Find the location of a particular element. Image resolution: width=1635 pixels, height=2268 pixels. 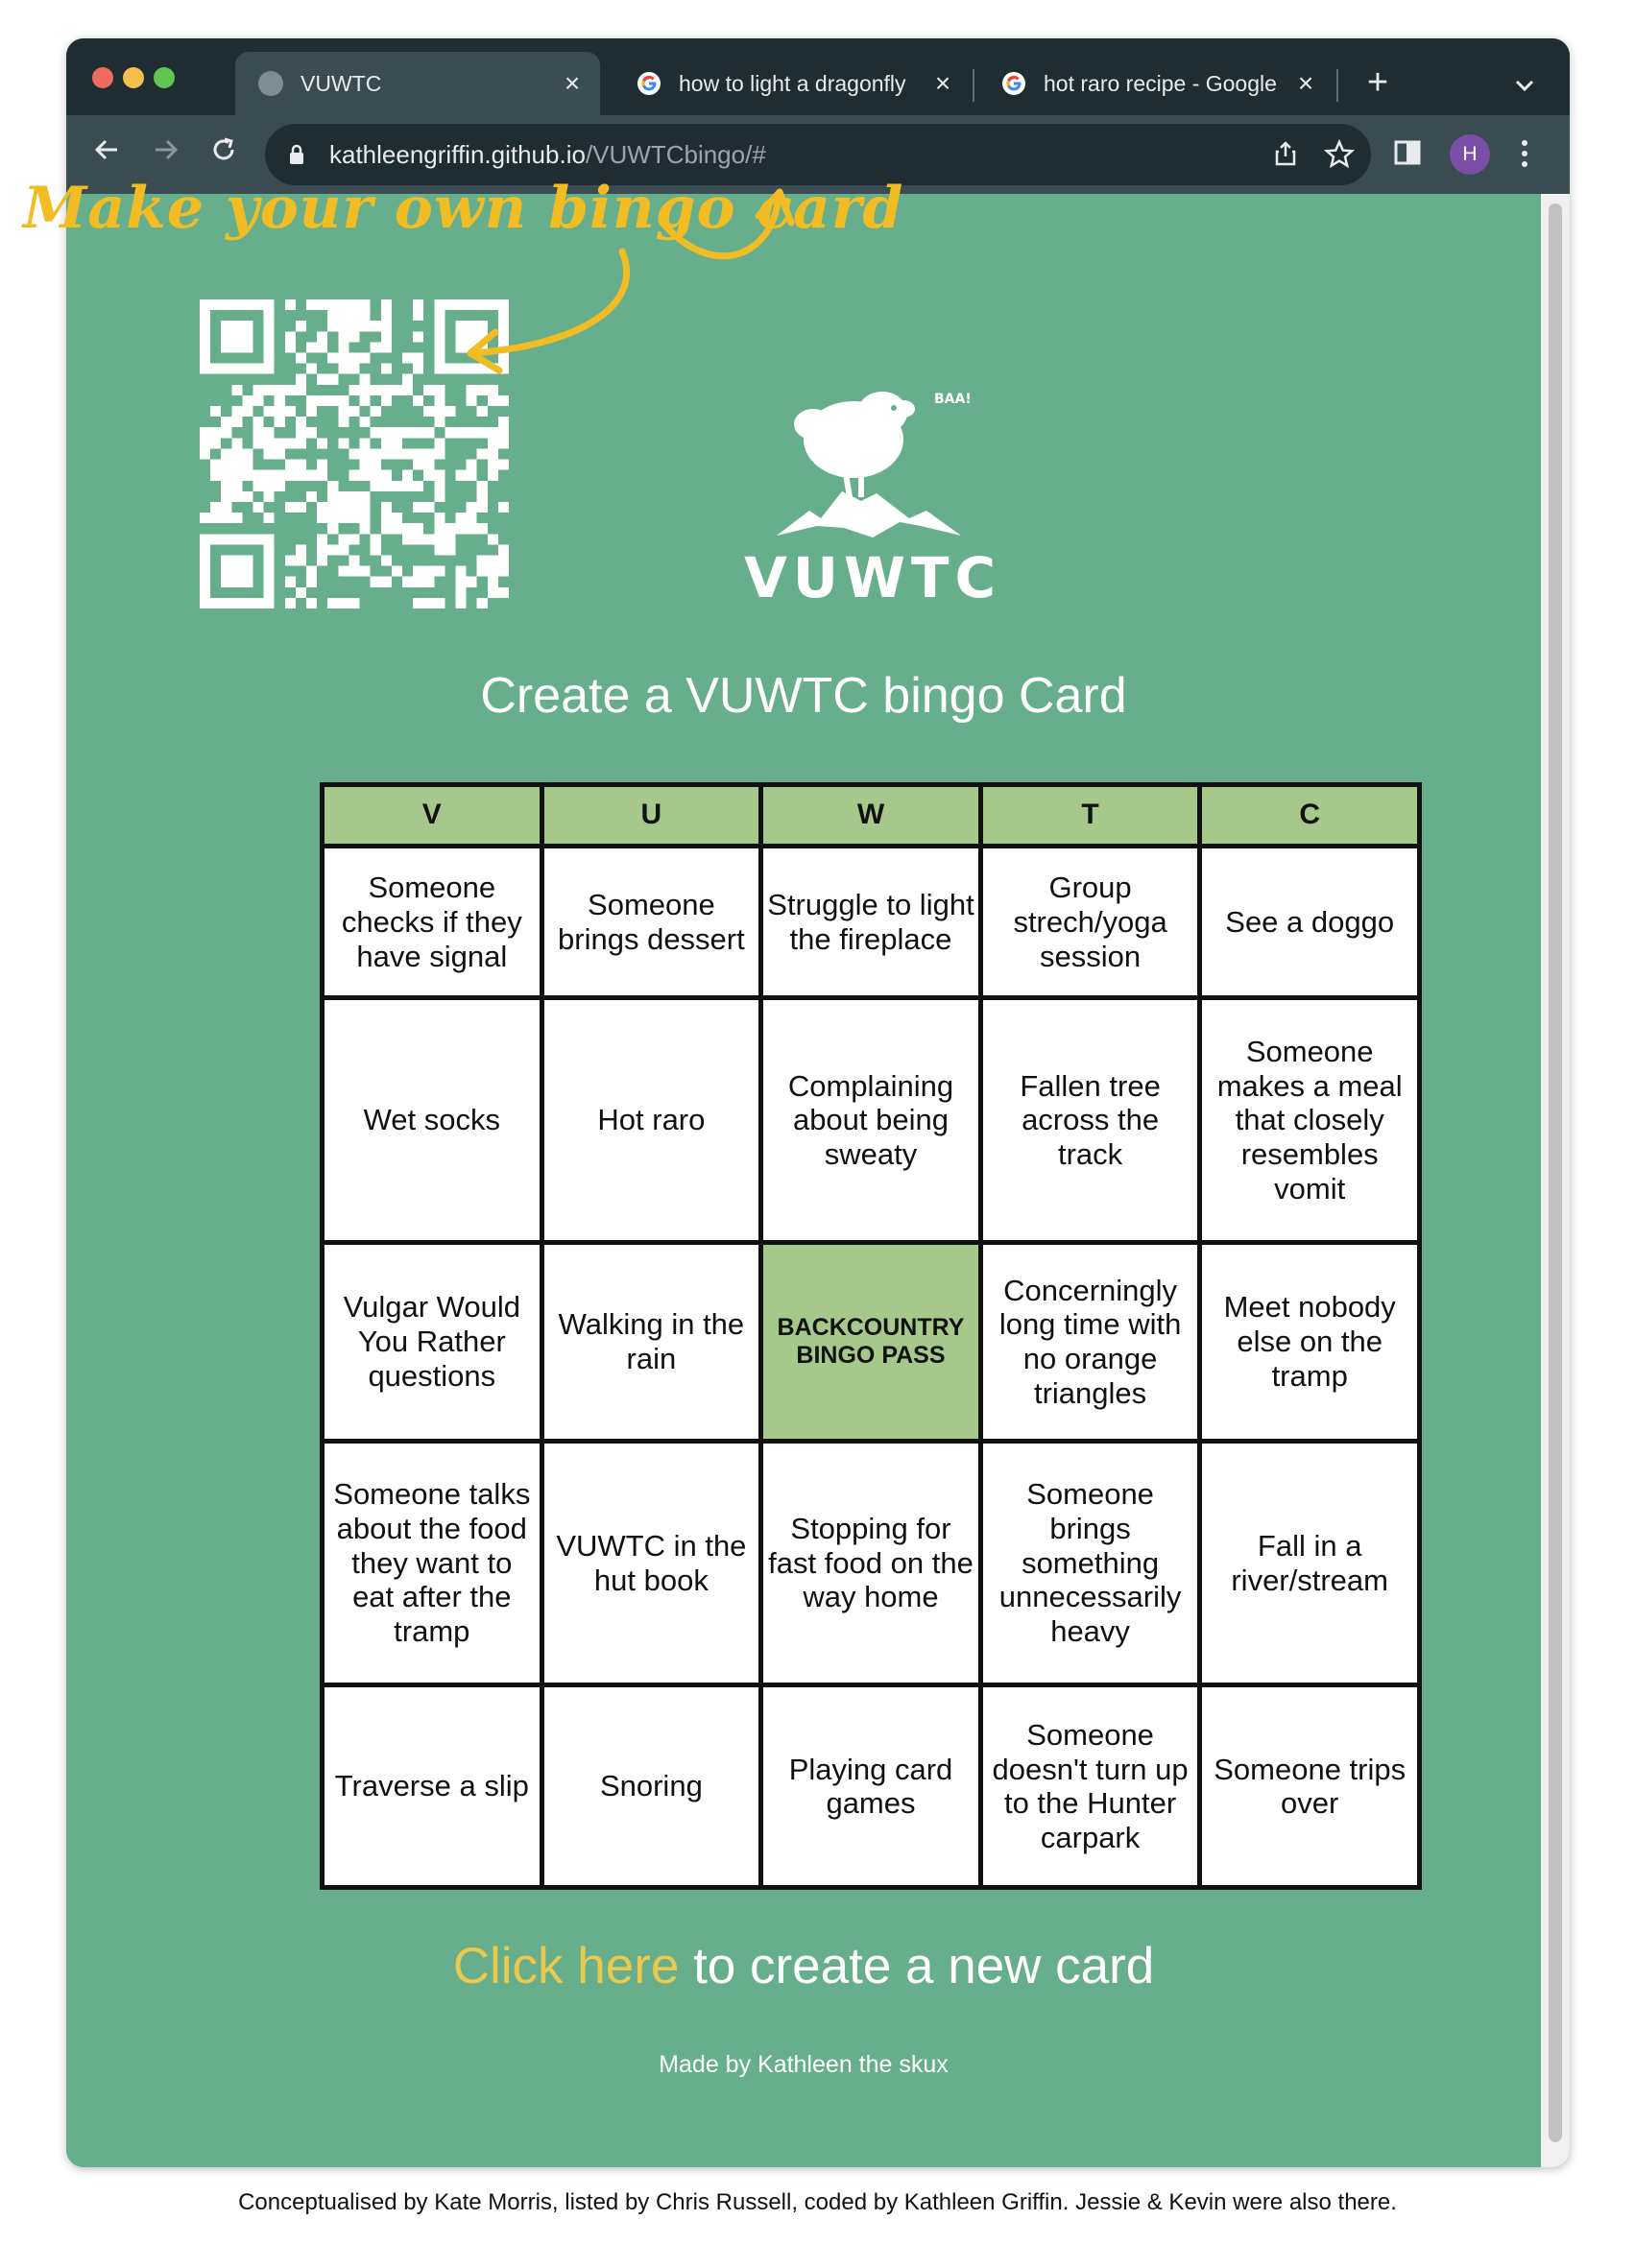

cta-text: to create a new card is located at coordinates (917, 1966).